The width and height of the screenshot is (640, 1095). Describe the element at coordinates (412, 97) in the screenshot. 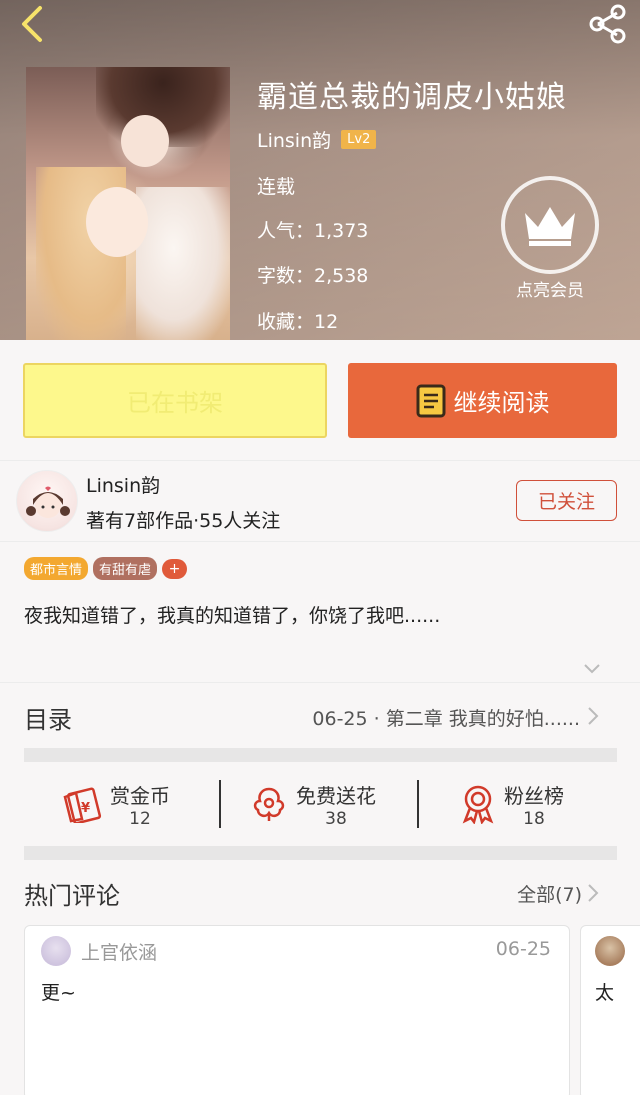

I see `book-title: 霸道总裁的调皮小姑娘` at that location.